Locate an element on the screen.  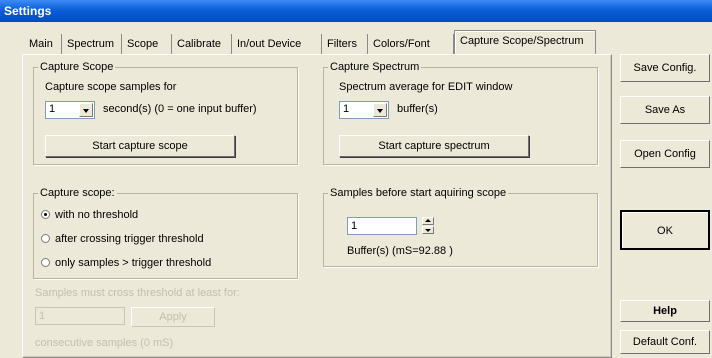
tab-scope: Scope is located at coordinates (147, 44).